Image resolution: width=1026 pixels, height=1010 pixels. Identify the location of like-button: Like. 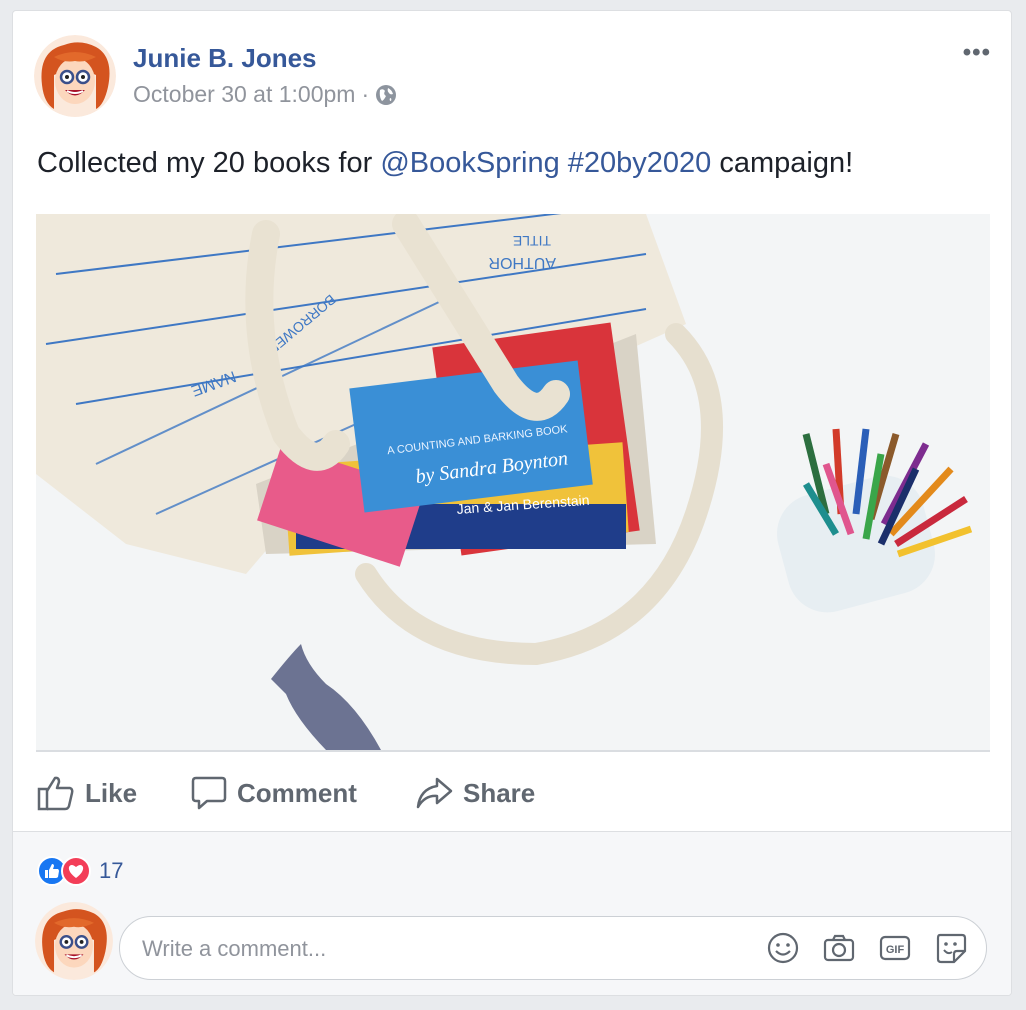
(87, 793).